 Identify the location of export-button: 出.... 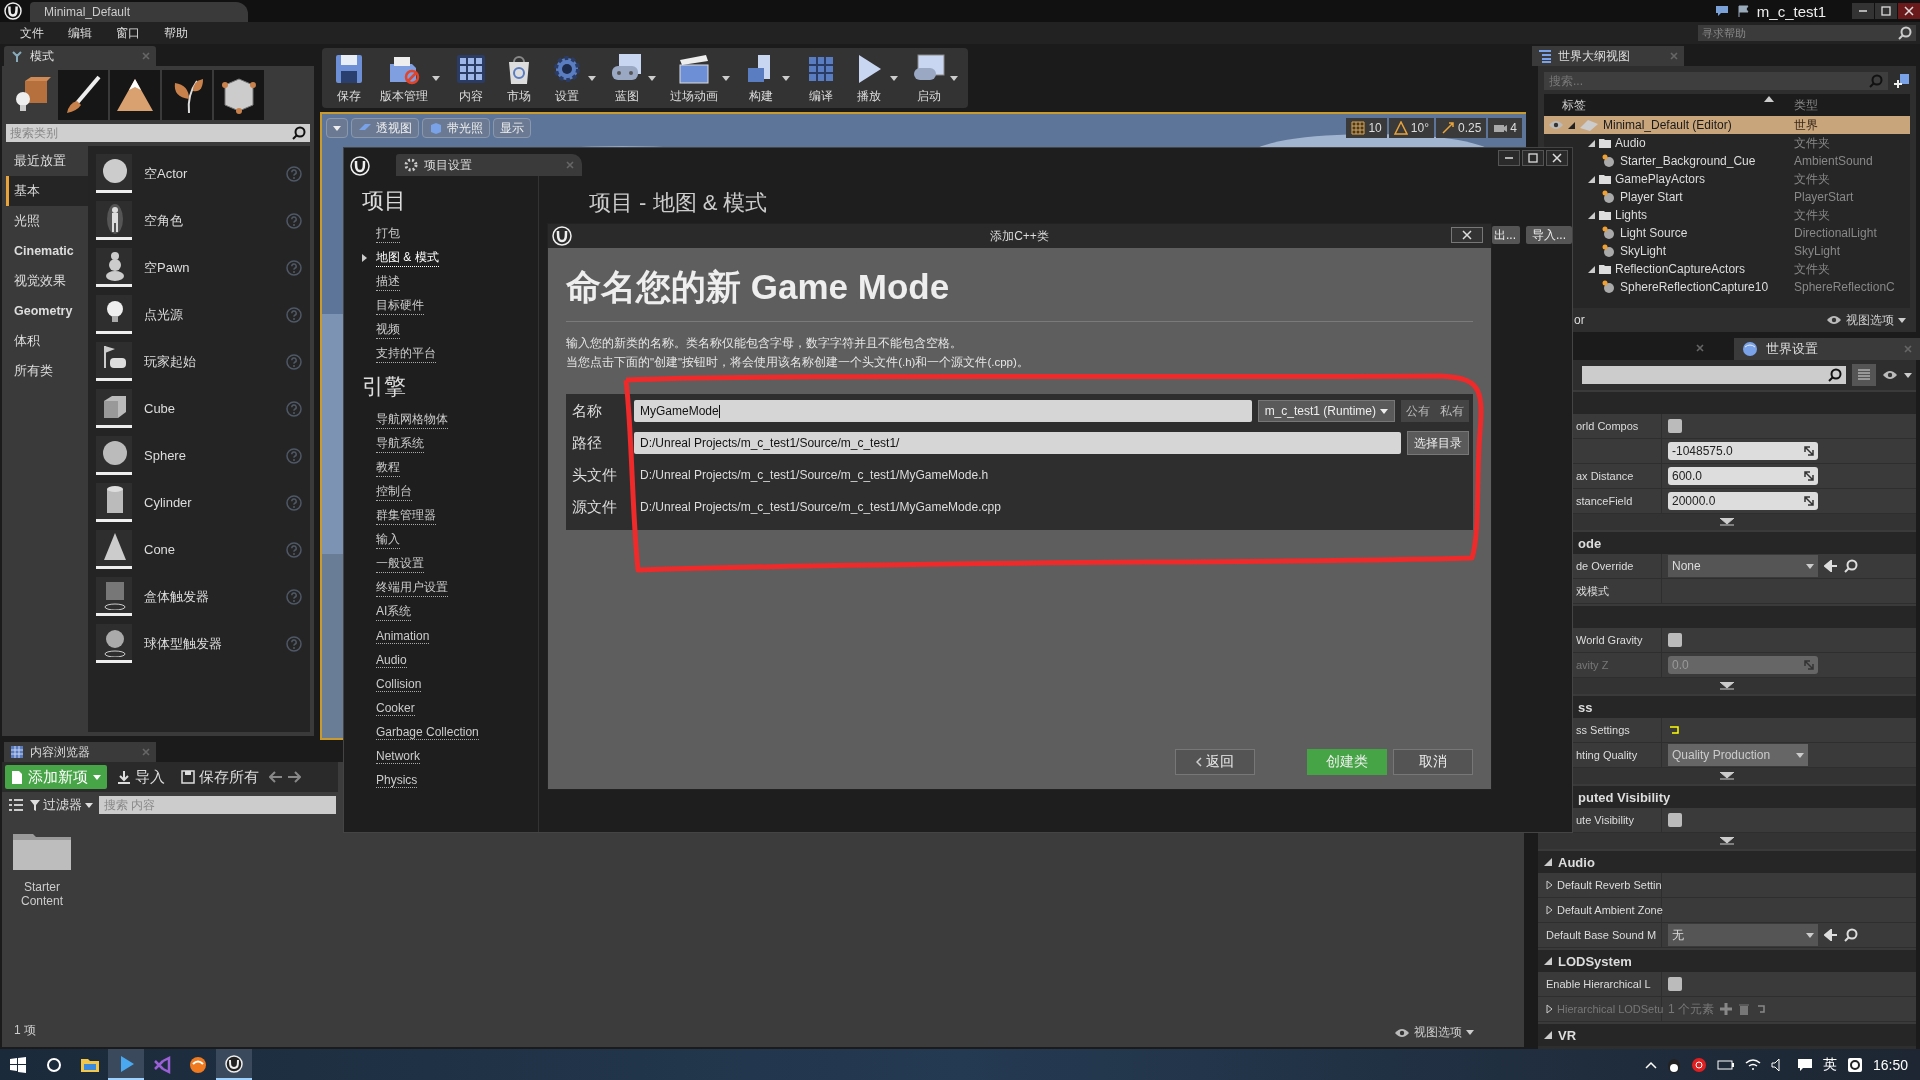
(1505, 235).